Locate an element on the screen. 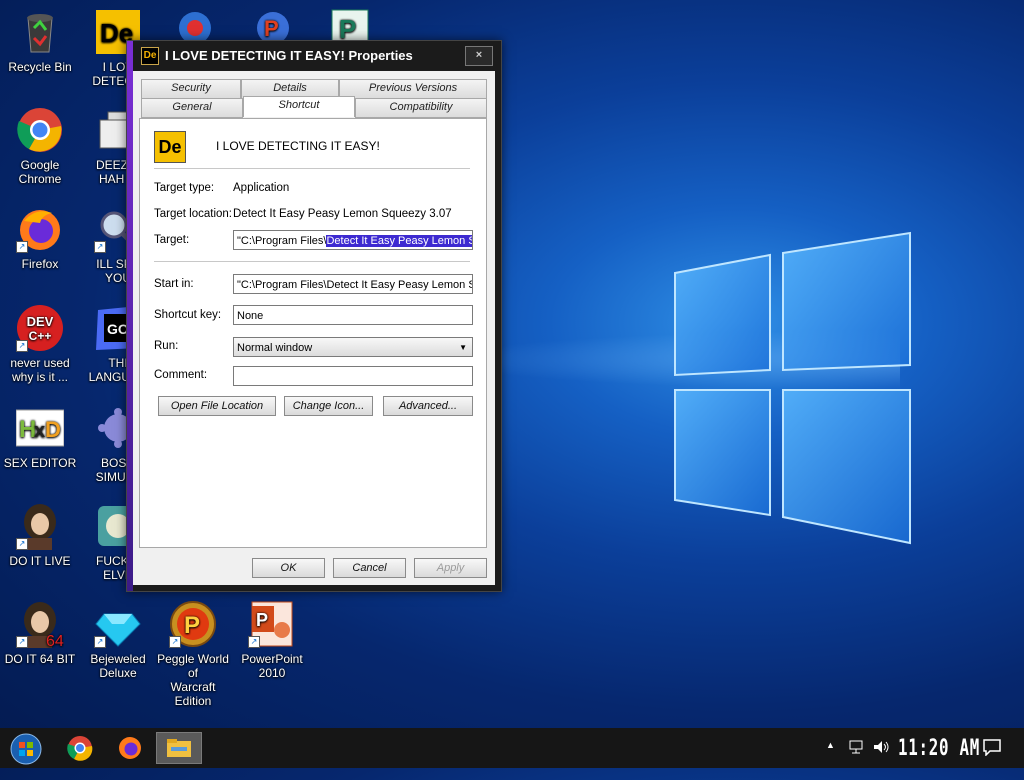  desktop-icon-label: Firefox is located at coordinates (40, 264).